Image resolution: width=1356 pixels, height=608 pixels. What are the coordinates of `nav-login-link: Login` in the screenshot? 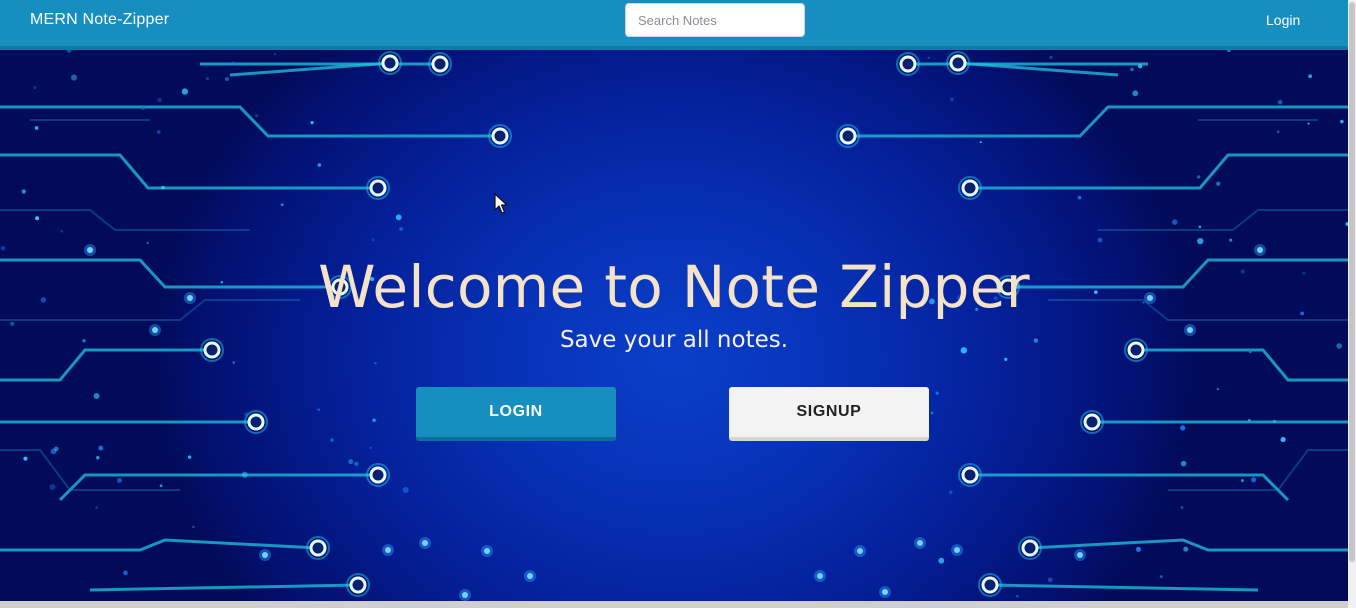 It's located at (1283, 20).